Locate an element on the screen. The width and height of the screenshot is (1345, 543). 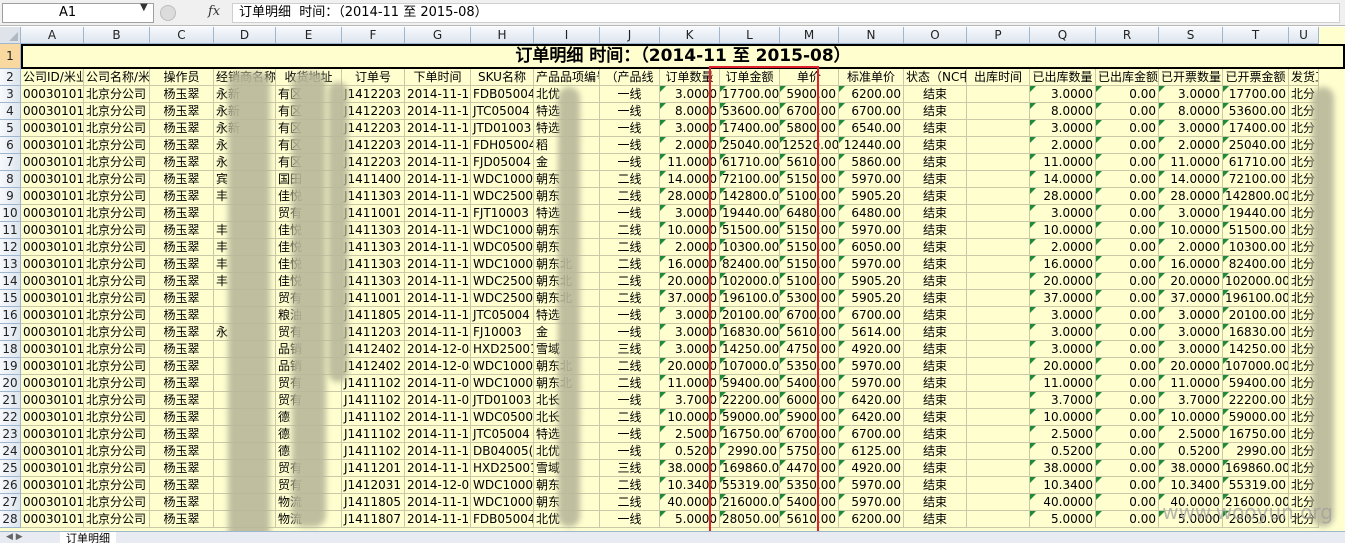
cell: 2.5000 is located at coordinates (1063, 434).